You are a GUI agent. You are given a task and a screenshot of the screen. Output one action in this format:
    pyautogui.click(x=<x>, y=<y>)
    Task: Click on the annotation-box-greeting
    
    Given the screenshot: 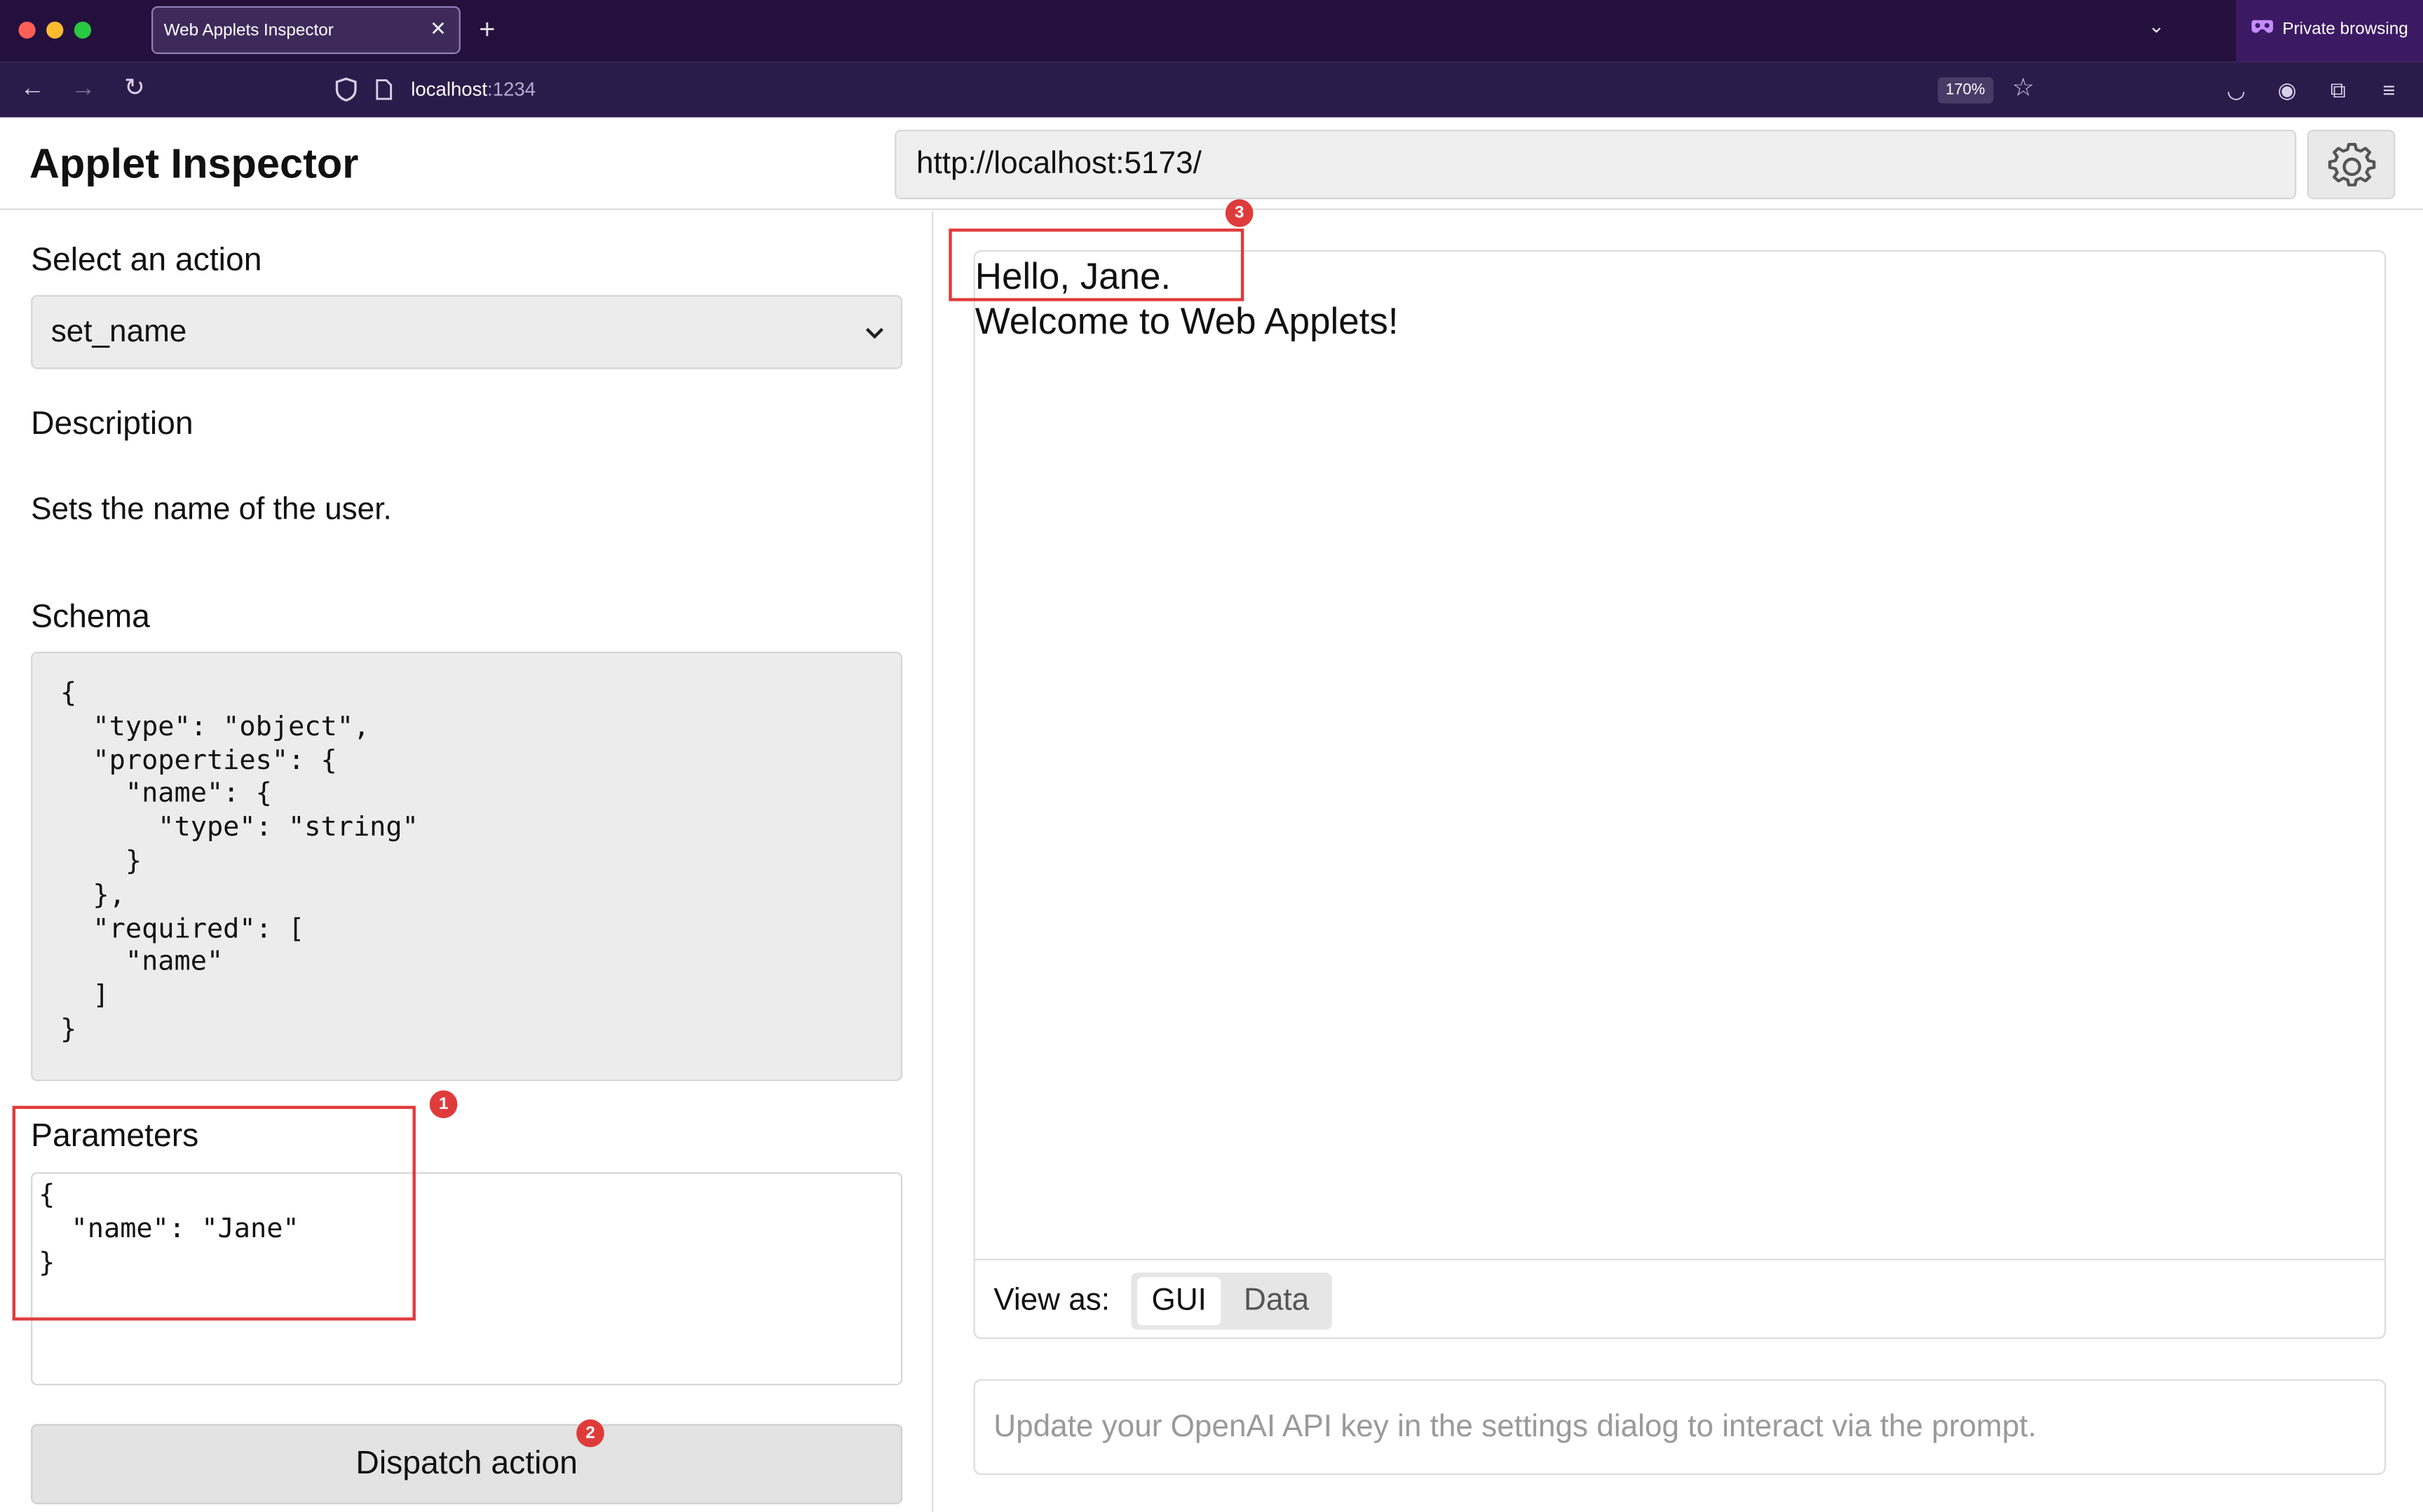 What is the action you would take?
    pyautogui.click(x=1096, y=265)
    